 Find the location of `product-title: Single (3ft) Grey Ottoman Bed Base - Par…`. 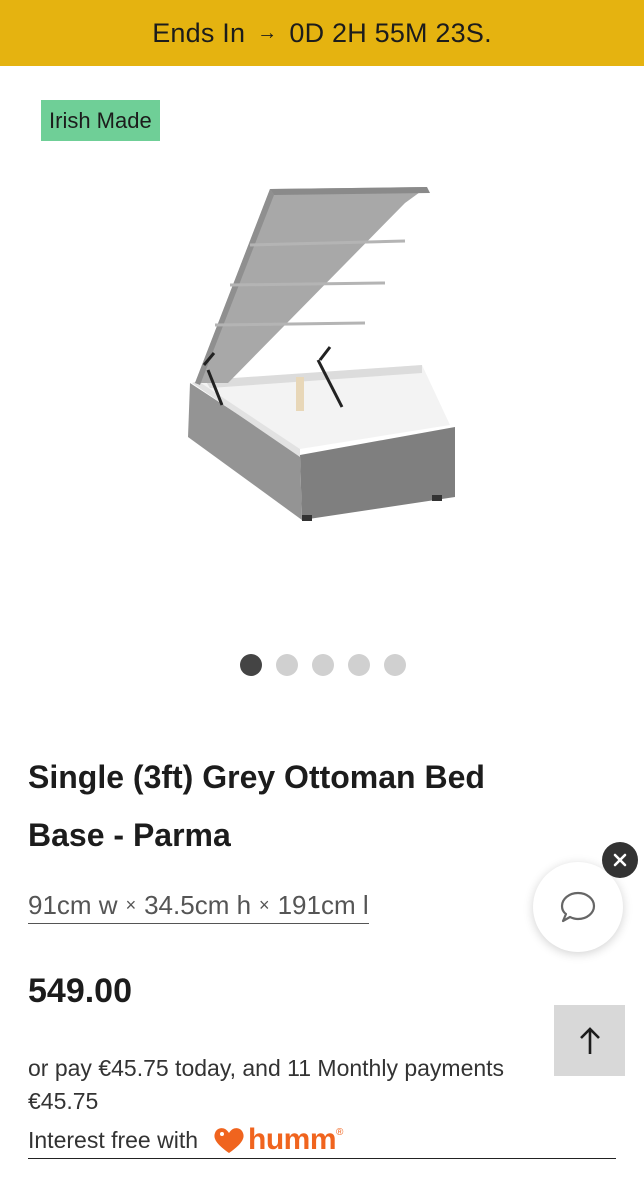

product-title: Single (3ft) Grey Ottoman Bed Base - Par… is located at coordinates (256, 806).